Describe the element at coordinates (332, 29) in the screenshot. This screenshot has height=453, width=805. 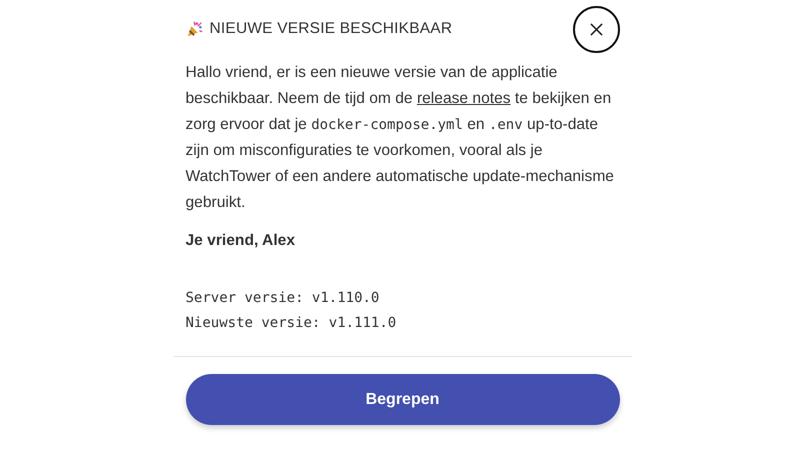
I see `dialog-title: NIEUWE VERSIE BESCHIKBAAR` at that location.